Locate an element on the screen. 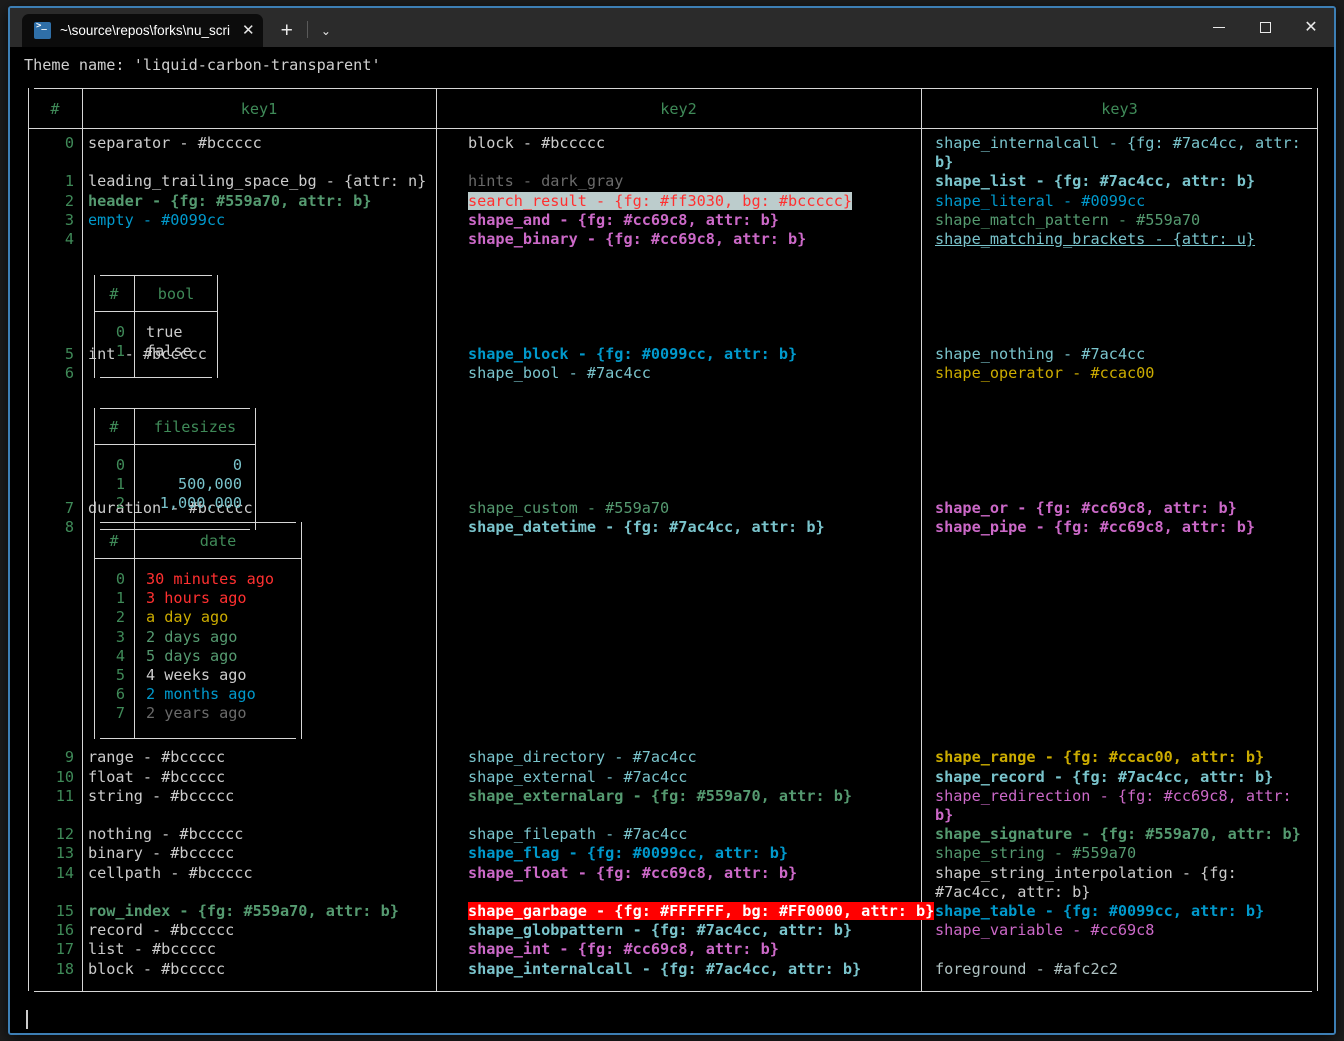 The height and width of the screenshot is (1041, 1344). cell-key3: shape_redirection - {fg: #cc69c8, attr: is located at coordinates (1113, 795).